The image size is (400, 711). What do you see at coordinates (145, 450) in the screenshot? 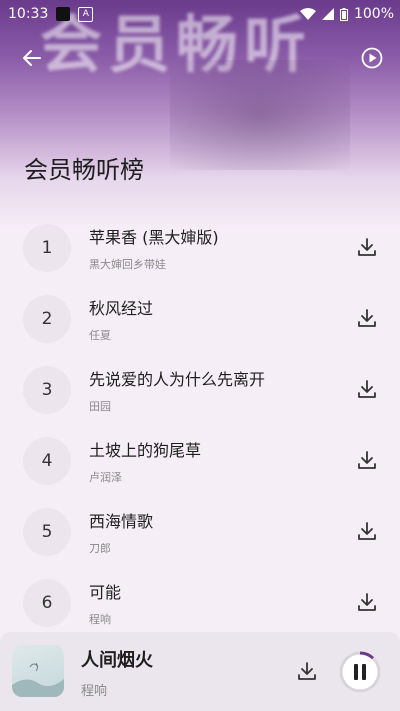
I see `song-title: 土坡上的狗尾草` at bounding box center [145, 450].